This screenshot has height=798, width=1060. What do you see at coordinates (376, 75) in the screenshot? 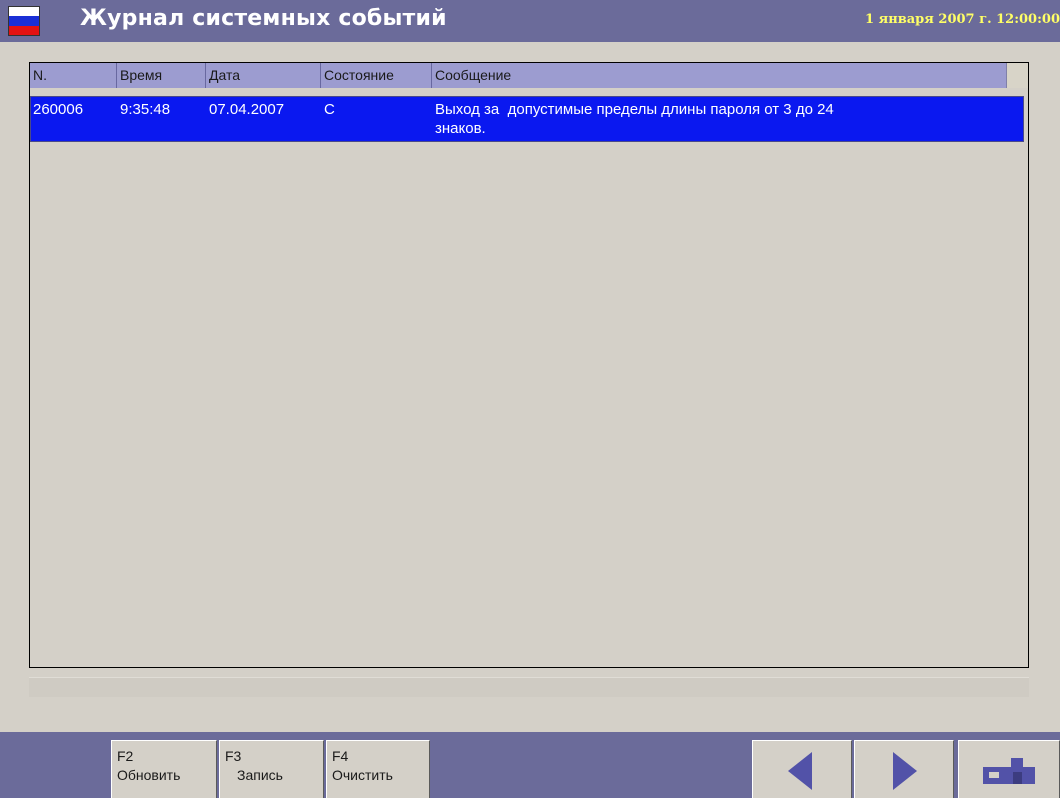
I see `column-header-state: Состояние` at bounding box center [376, 75].